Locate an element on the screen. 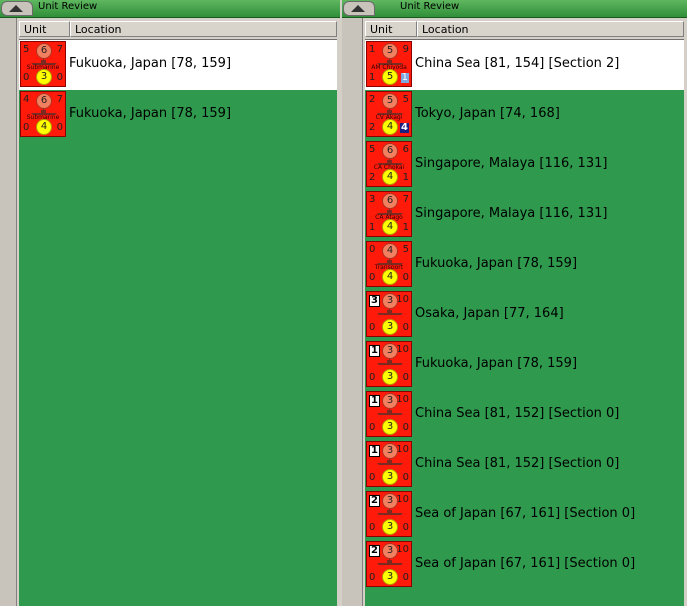  right-window-menu-button is located at coordinates (359, 8).